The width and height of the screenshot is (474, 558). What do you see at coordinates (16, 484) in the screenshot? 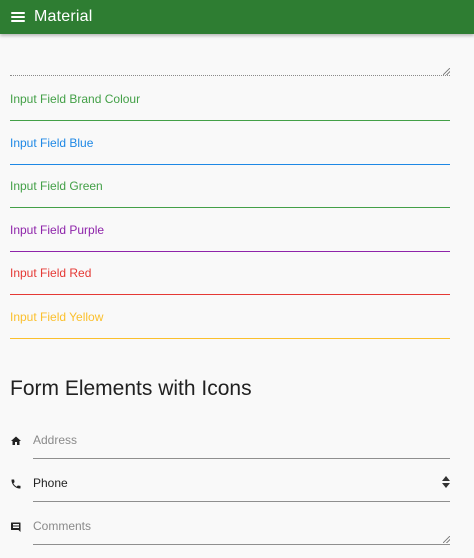
I see `phone-icon` at bounding box center [16, 484].